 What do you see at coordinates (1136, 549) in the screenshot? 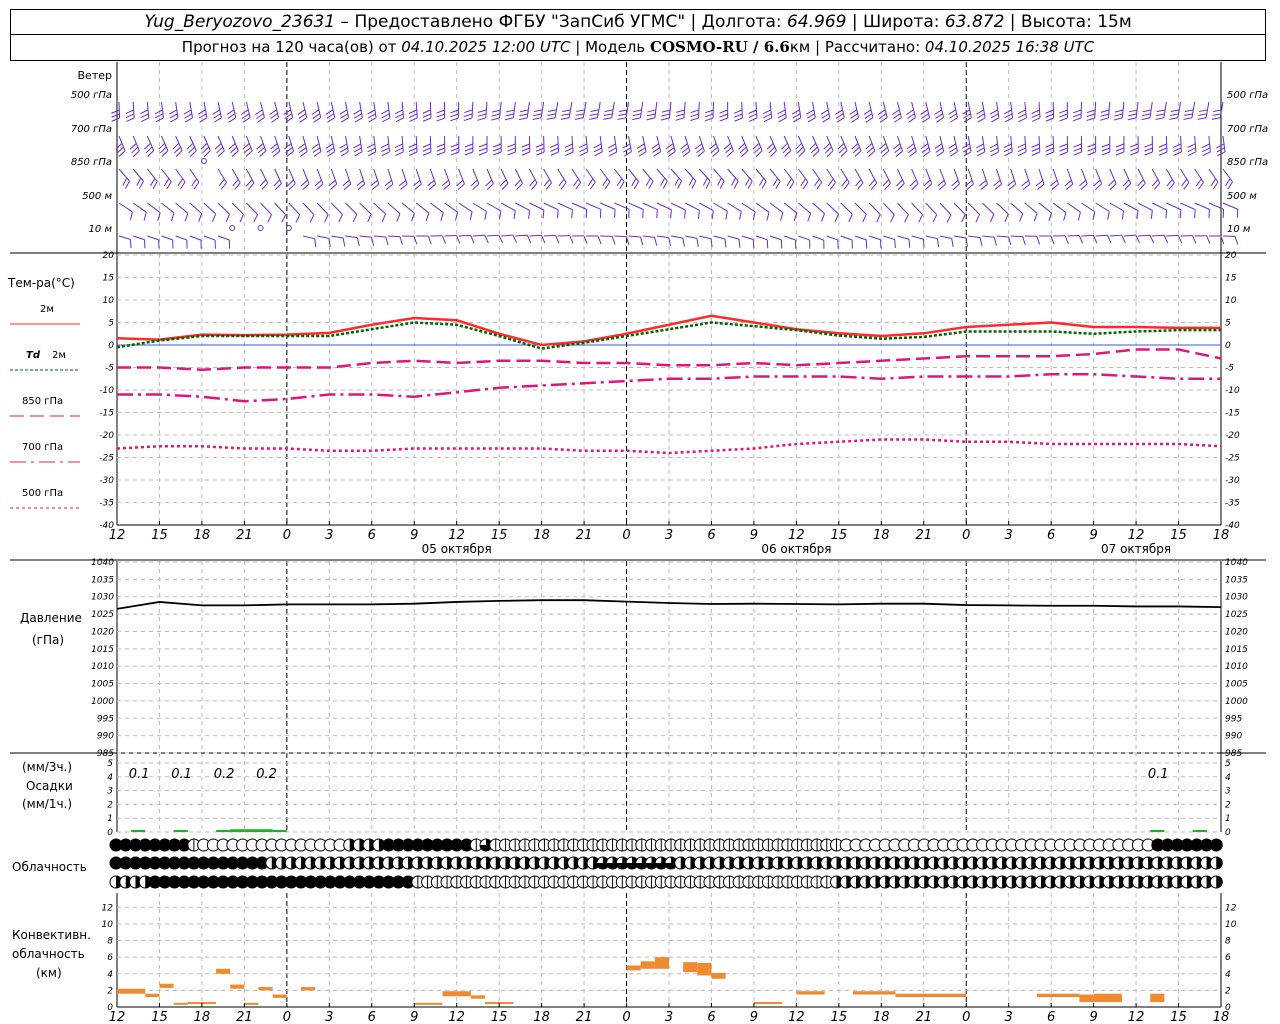
I see `date-label: 07 октября` at bounding box center [1136, 549].